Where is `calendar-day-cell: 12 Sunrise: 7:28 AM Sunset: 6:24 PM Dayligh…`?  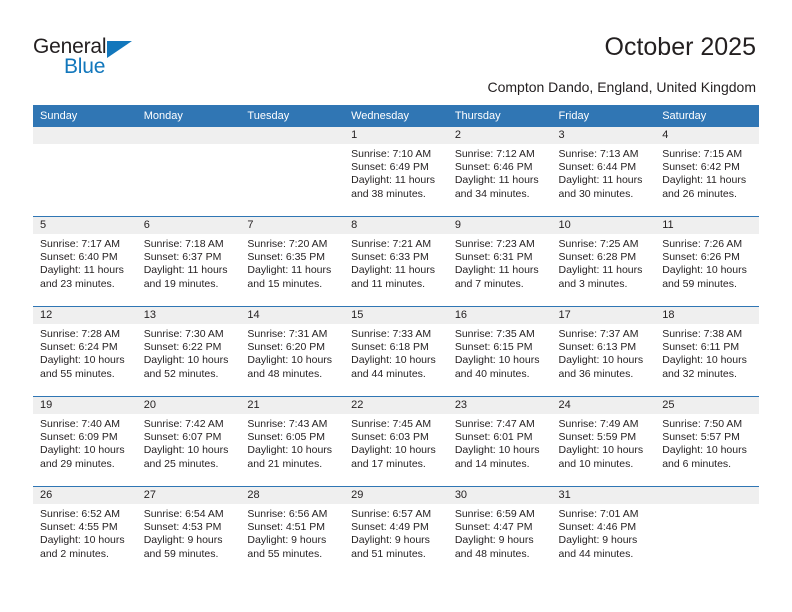 calendar-day-cell: 12 Sunrise: 7:28 AM Sunset: 6:24 PM Dayligh… is located at coordinates (85, 351).